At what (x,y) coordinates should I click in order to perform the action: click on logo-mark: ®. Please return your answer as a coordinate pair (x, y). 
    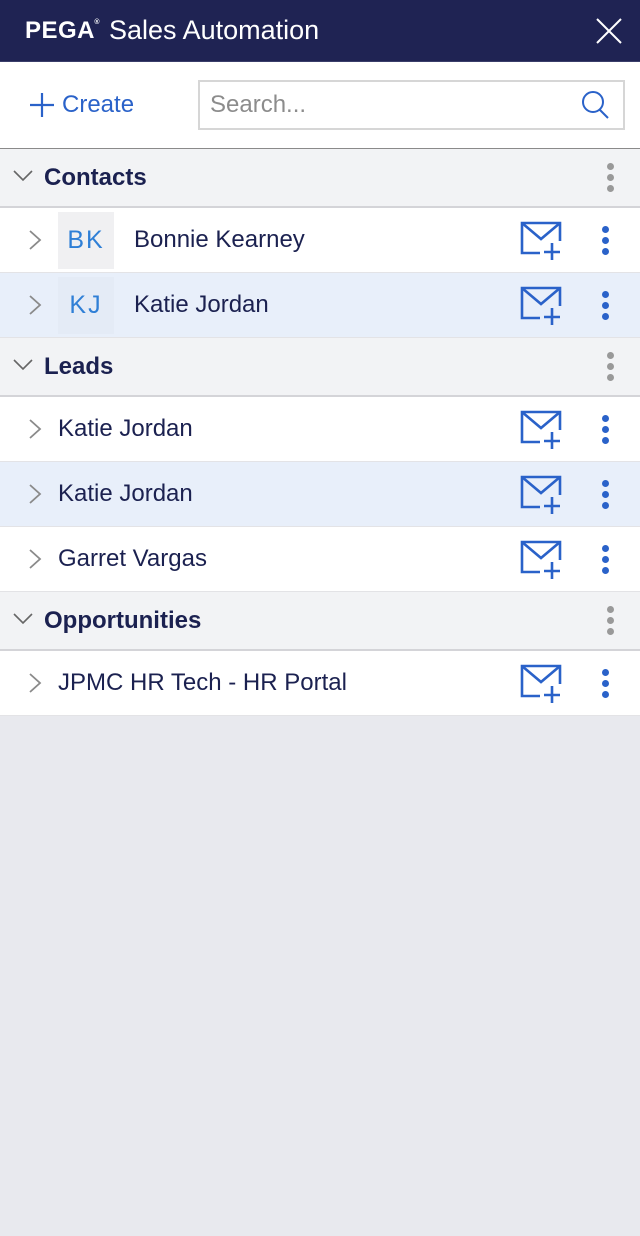
    Looking at the image, I should click on (97, 22).